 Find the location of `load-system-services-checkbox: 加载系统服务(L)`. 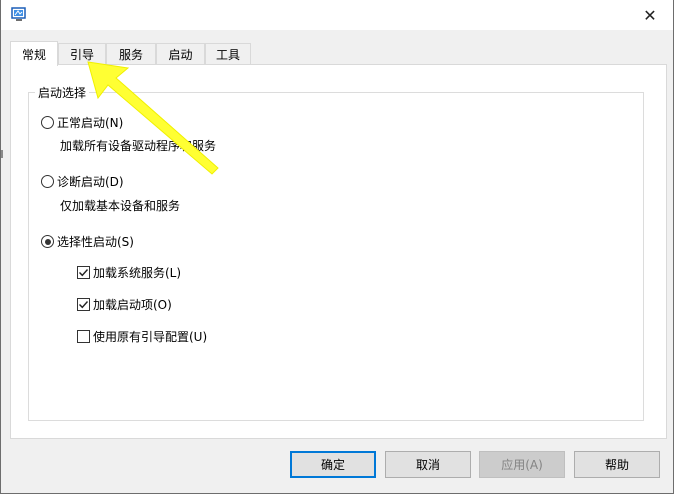

load-system-services-checkbox: 加载系统服务(L) is located at coordinates (129, 272).